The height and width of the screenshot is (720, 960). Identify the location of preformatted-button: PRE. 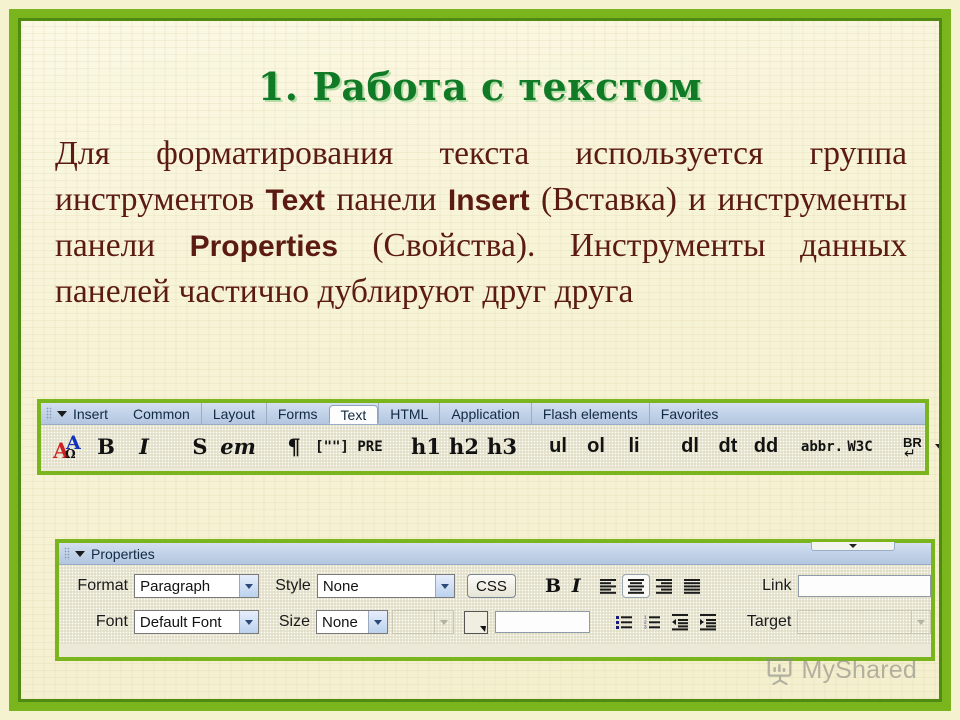
(370, 447).